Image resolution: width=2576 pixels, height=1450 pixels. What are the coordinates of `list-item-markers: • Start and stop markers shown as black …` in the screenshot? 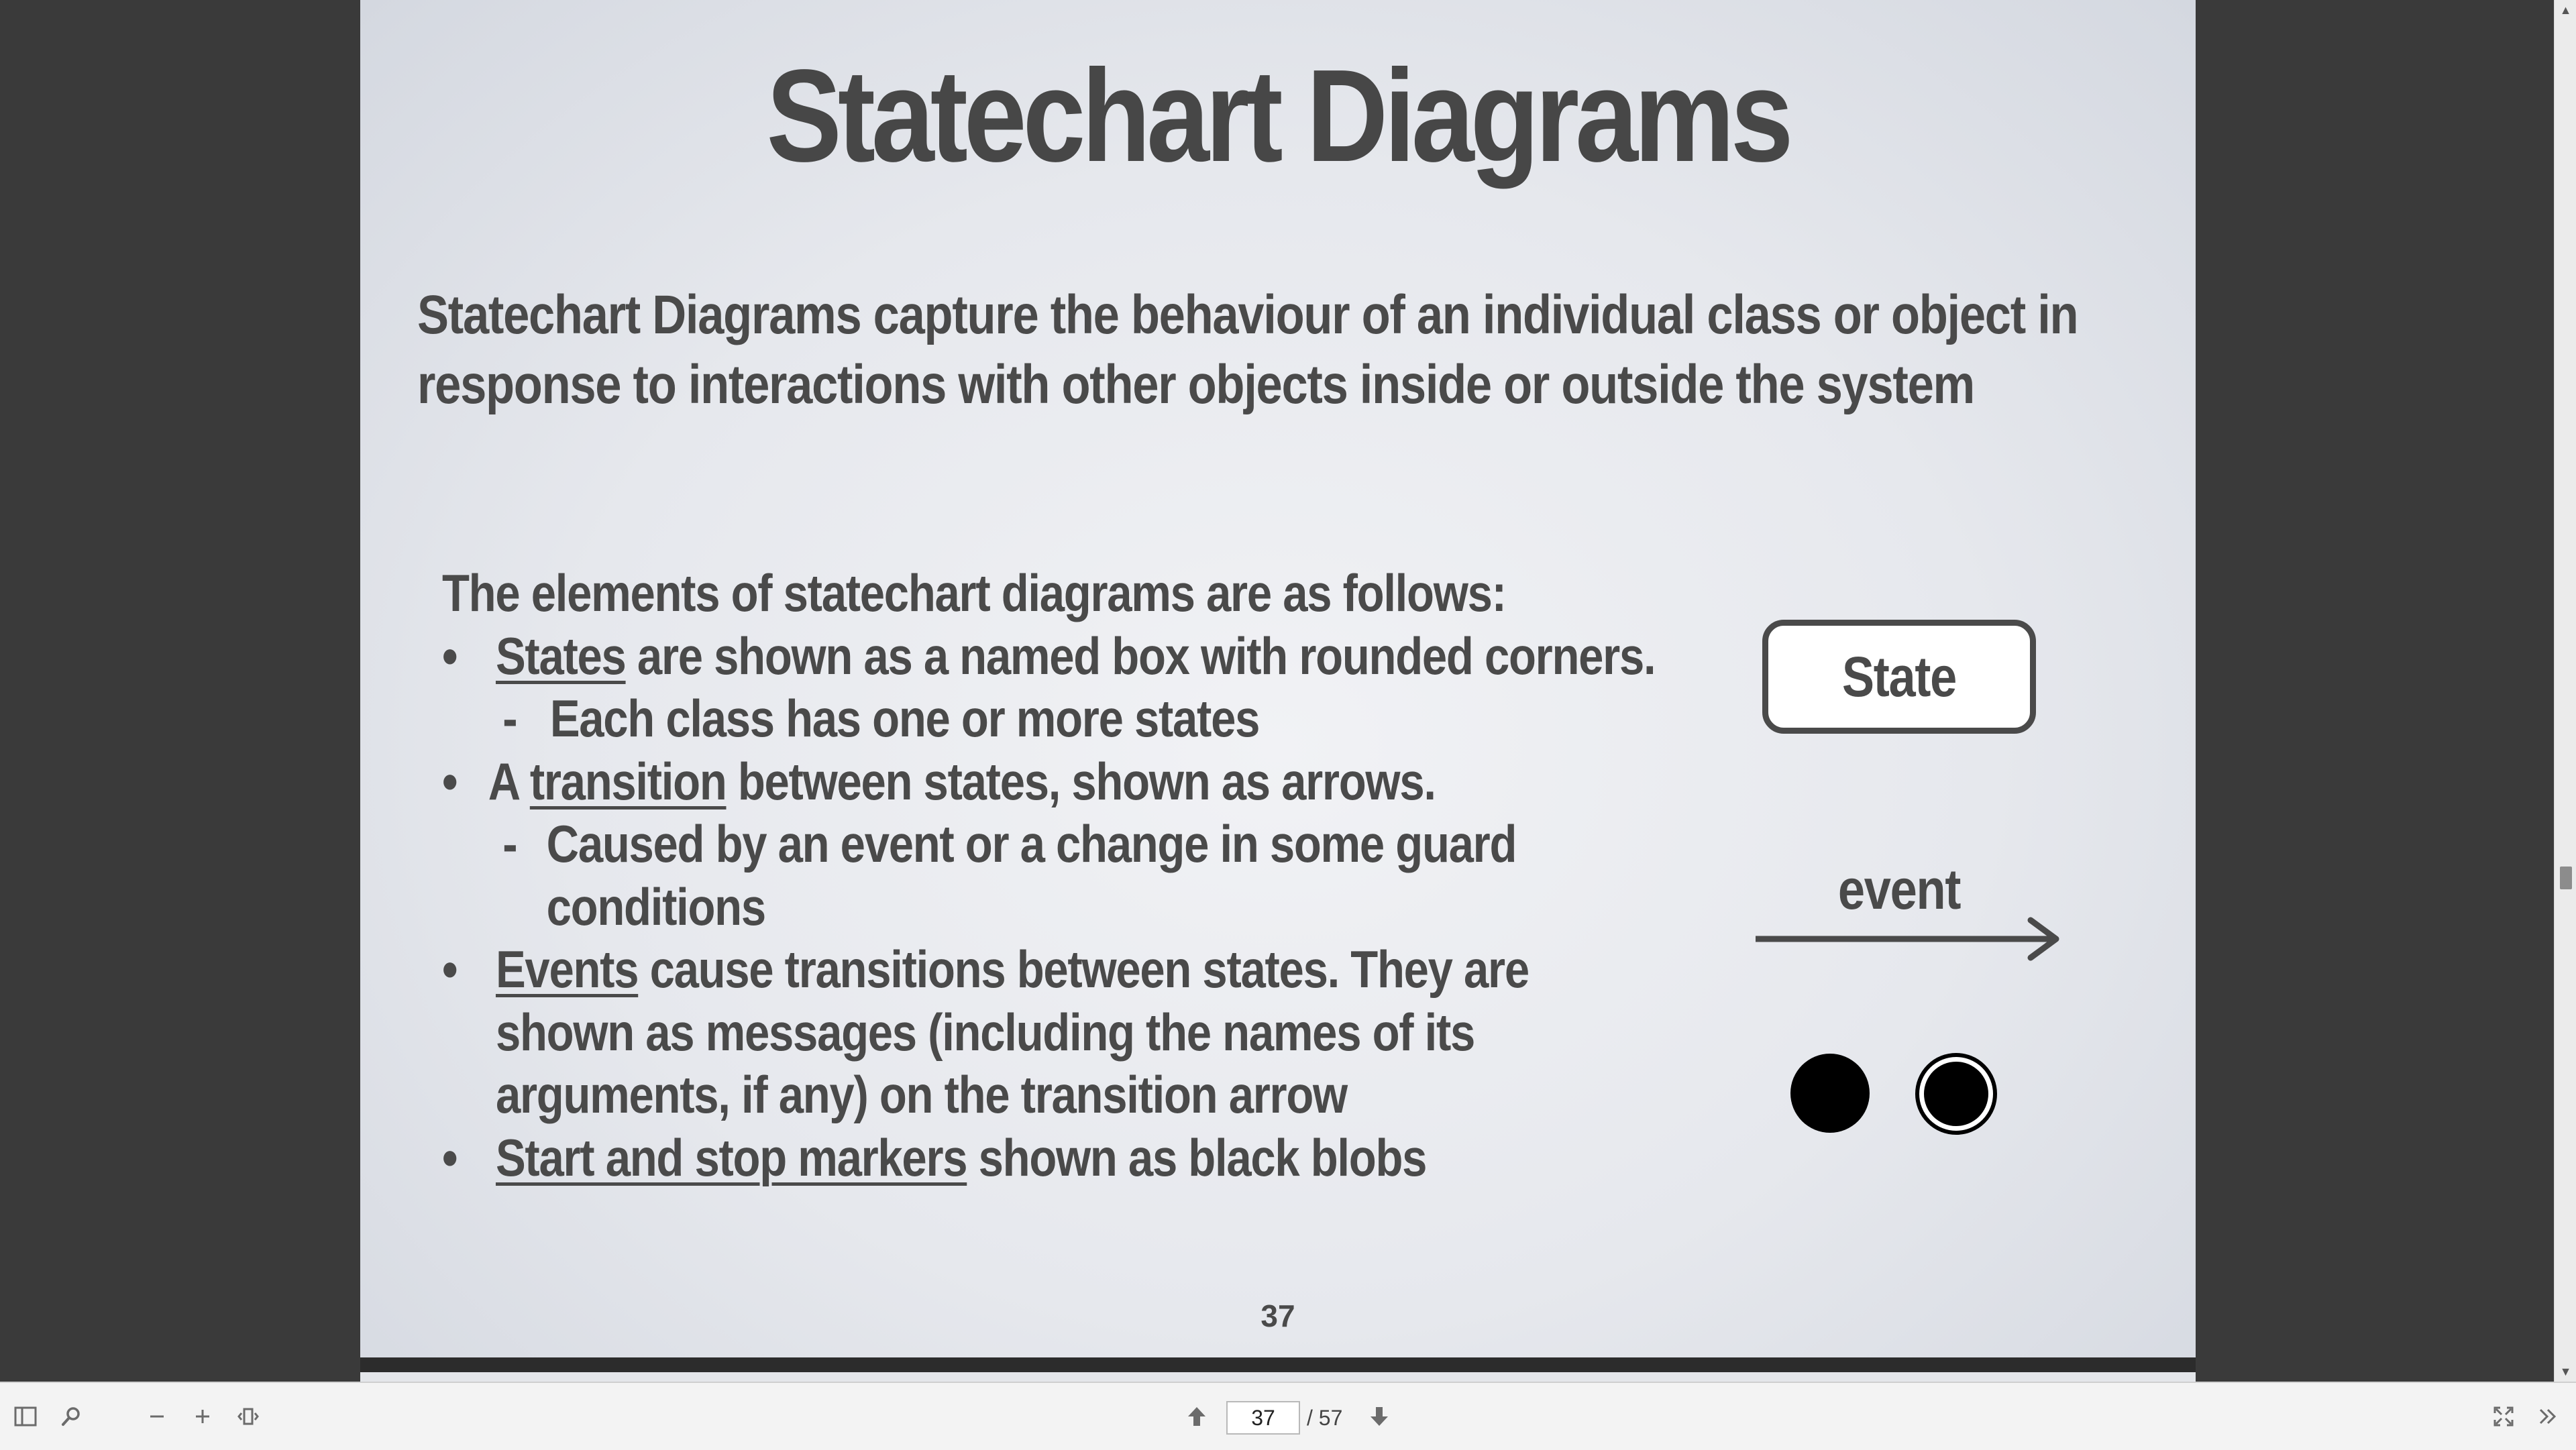 It's located at (1221, 1158).